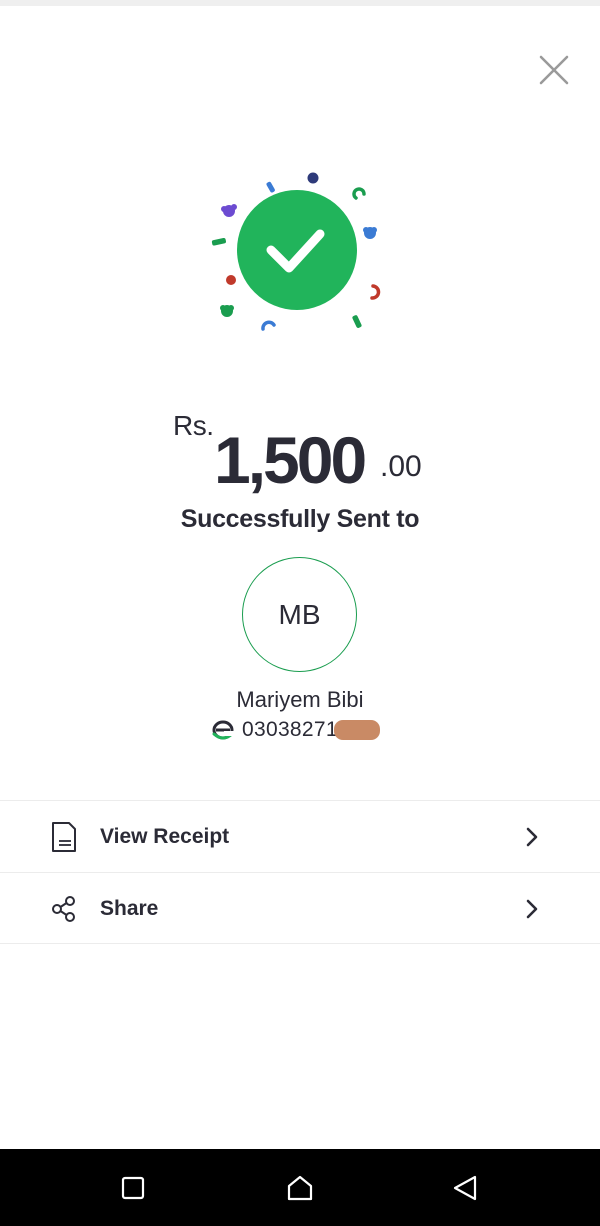  What do you see at coordinates (300, 699) in the screenshot?
I see `recipient-name: Mariyem Bibi` at bounding box center [300, 699].